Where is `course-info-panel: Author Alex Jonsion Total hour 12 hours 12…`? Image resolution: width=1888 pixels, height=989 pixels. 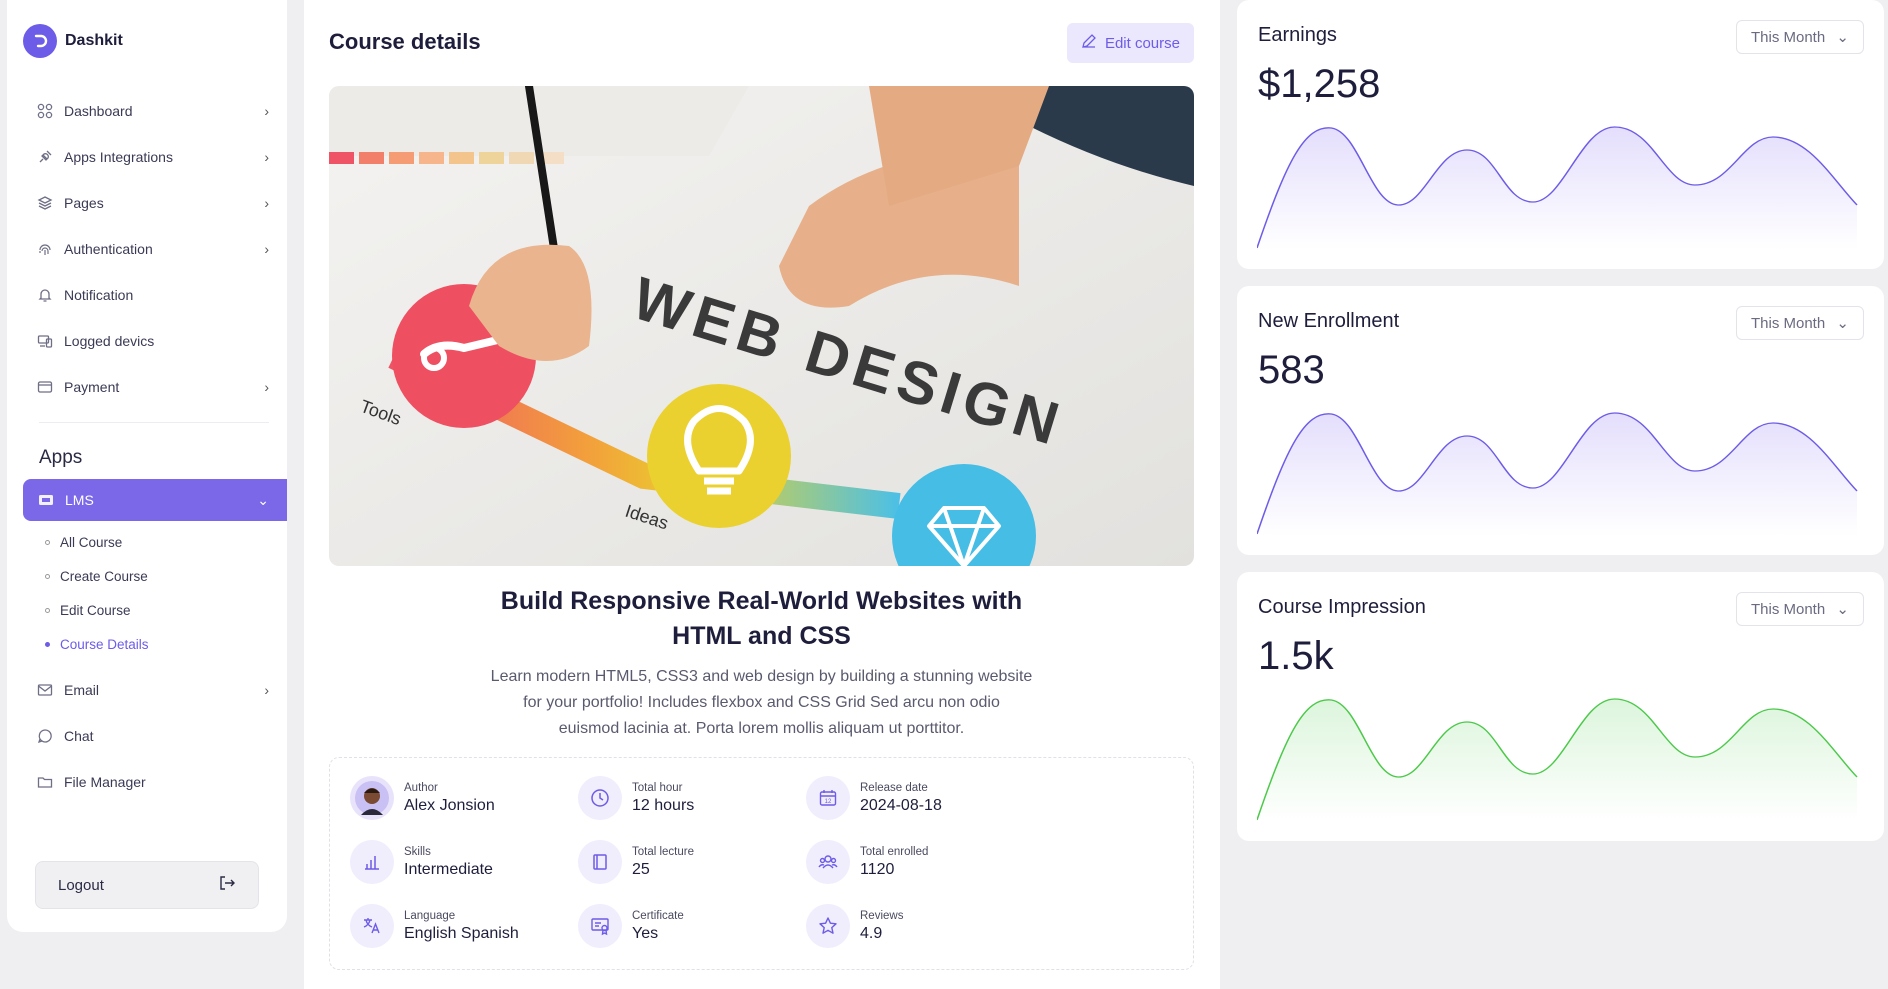
course-info-panel: Author Alex Jonsion Total hour 12 hours 12… is located at coordinates (761, 863).